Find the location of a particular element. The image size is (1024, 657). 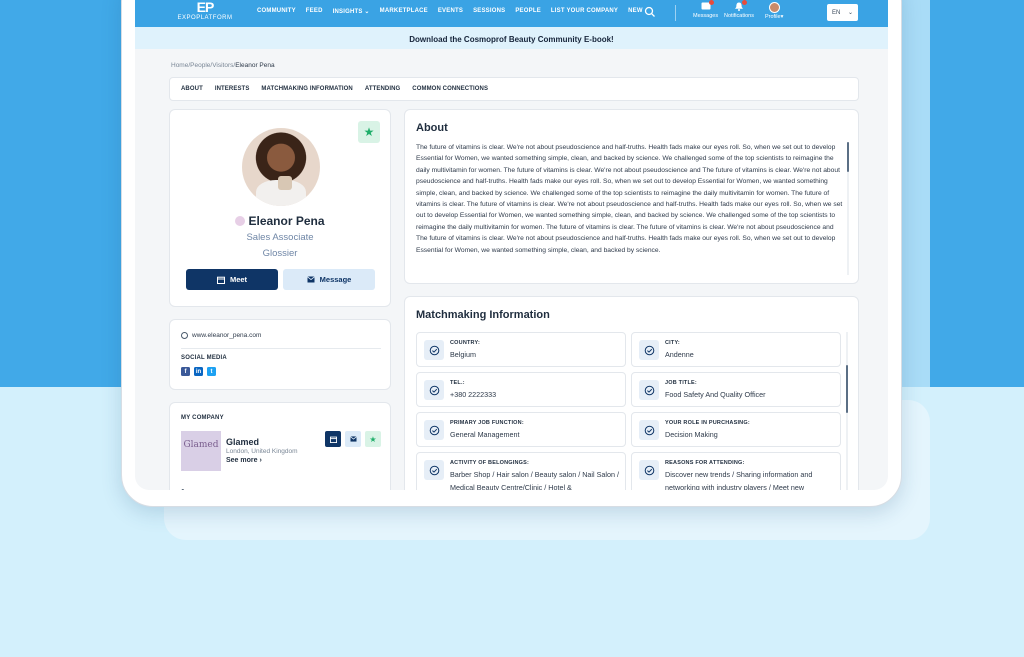

meet-button: Meet is located at coordinates (232, 279).